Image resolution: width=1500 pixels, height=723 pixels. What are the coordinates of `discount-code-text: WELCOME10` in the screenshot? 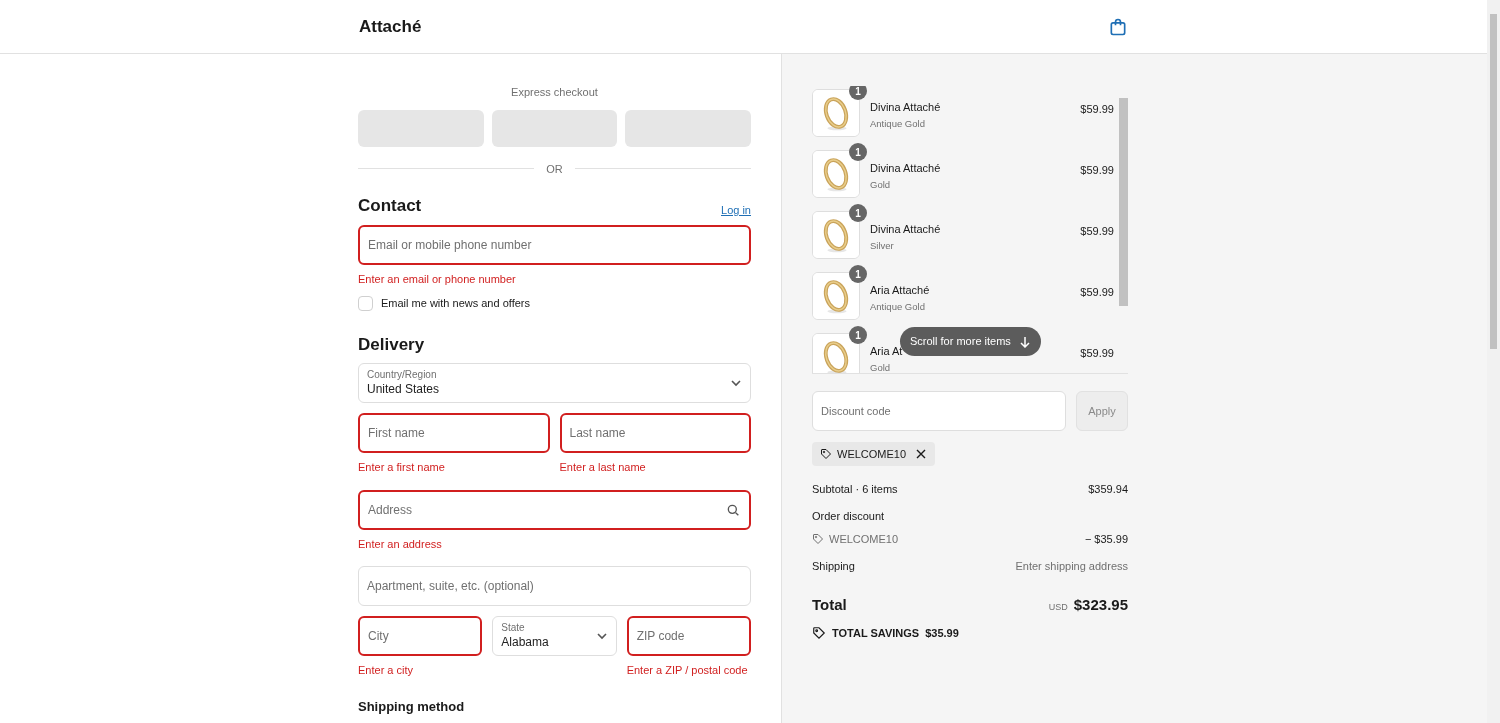 It's located at (864, 539).